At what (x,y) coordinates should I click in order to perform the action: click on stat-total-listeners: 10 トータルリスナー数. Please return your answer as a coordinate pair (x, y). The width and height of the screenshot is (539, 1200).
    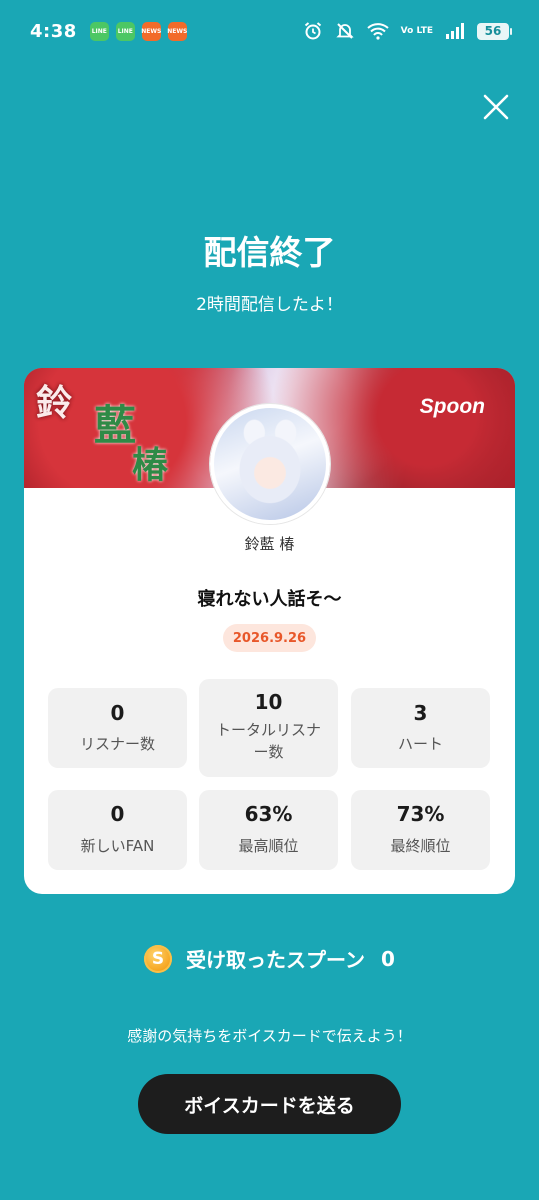
    Looking at the image, I should click on (268, 728).